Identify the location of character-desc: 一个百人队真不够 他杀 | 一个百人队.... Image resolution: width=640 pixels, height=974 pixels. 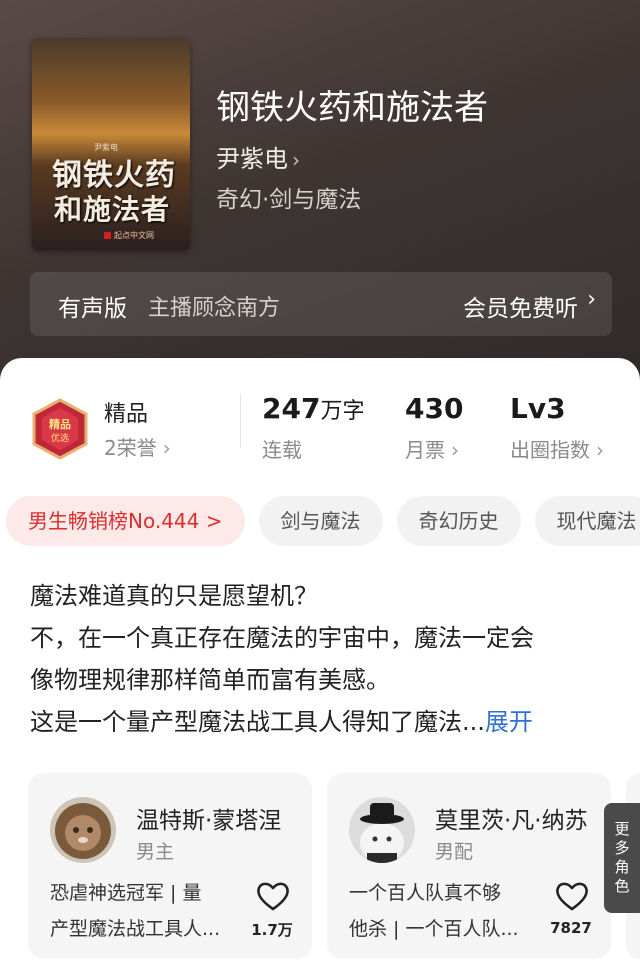
(447, 911).